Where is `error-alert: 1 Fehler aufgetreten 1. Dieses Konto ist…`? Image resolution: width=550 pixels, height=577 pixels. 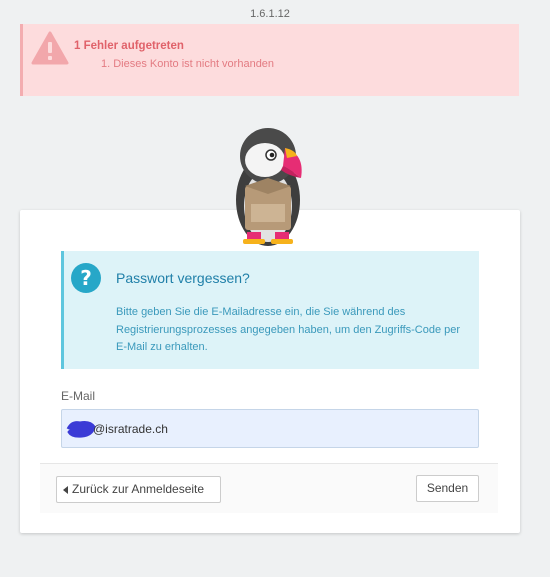 error-alert: 1 Fehler aufgetreten 1. Dieses Konto ist… is located at coordinates (269, 60).